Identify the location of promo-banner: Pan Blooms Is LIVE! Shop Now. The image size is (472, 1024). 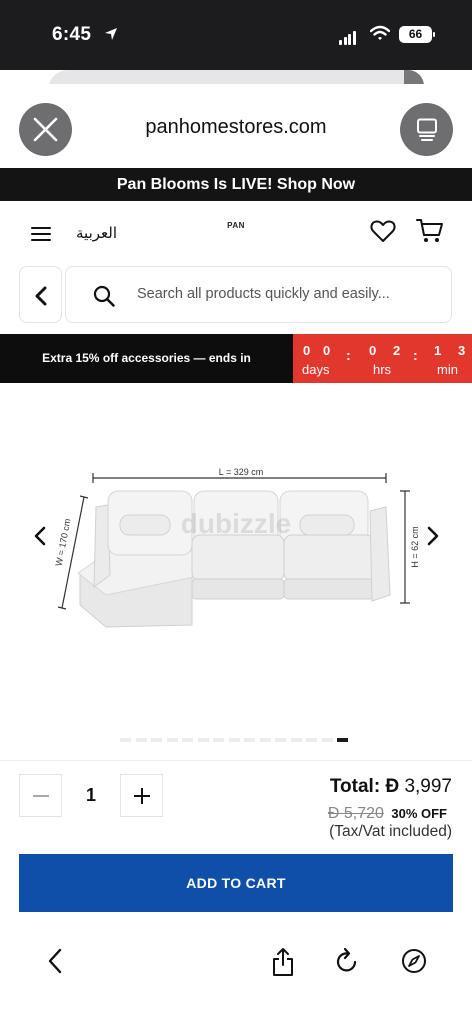
(236, 184).